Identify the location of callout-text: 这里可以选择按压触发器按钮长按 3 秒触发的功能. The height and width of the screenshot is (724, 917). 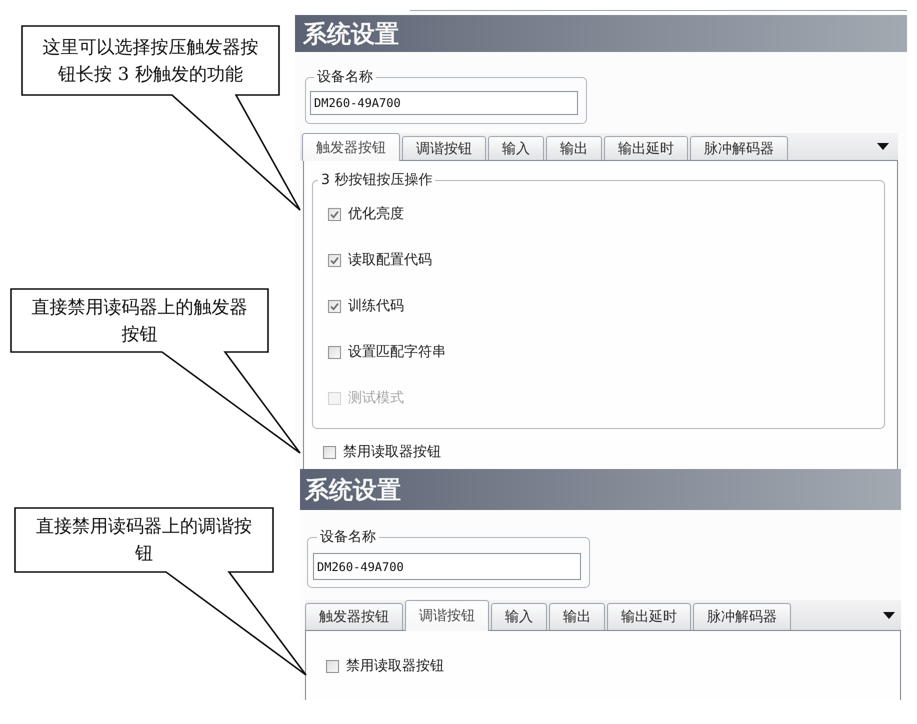
(151, 61).